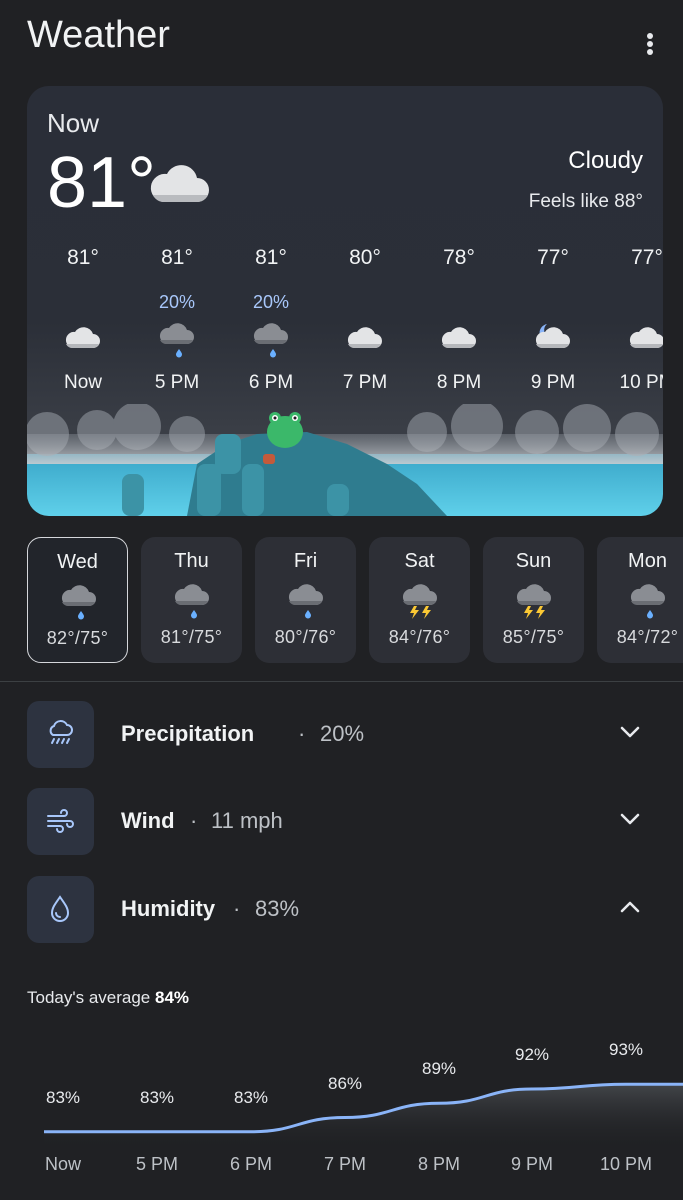 The width and height of the screenshot is (683, 1200). I want to click on day-temp-range: 84°/72°, so click(647, 637).